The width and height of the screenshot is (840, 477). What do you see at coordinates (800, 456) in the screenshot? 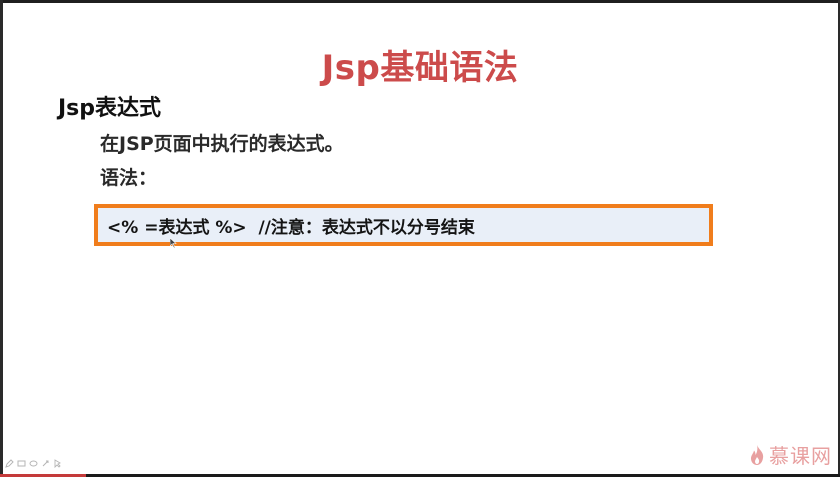
I see `logo-text: 慕课网` at bounding box center [800, 456].